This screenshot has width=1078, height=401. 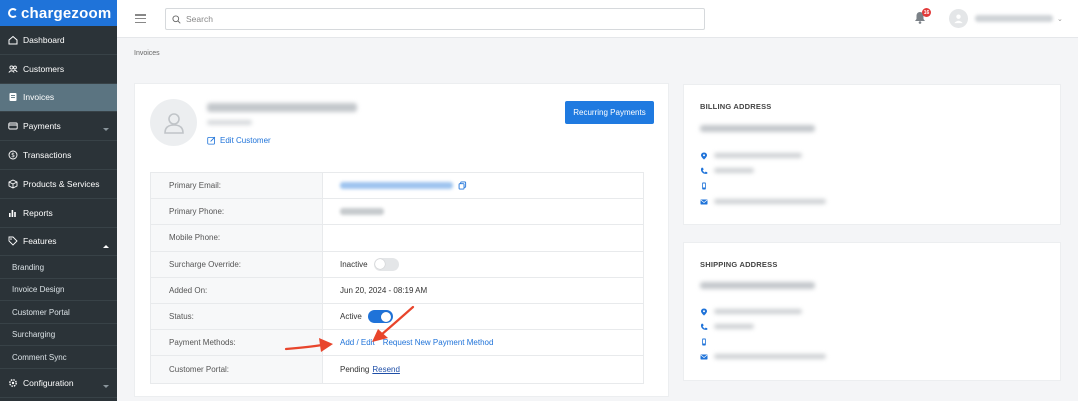 I want to click on customer-portal-label: Customer Portal:, so click(x=237, y=369).